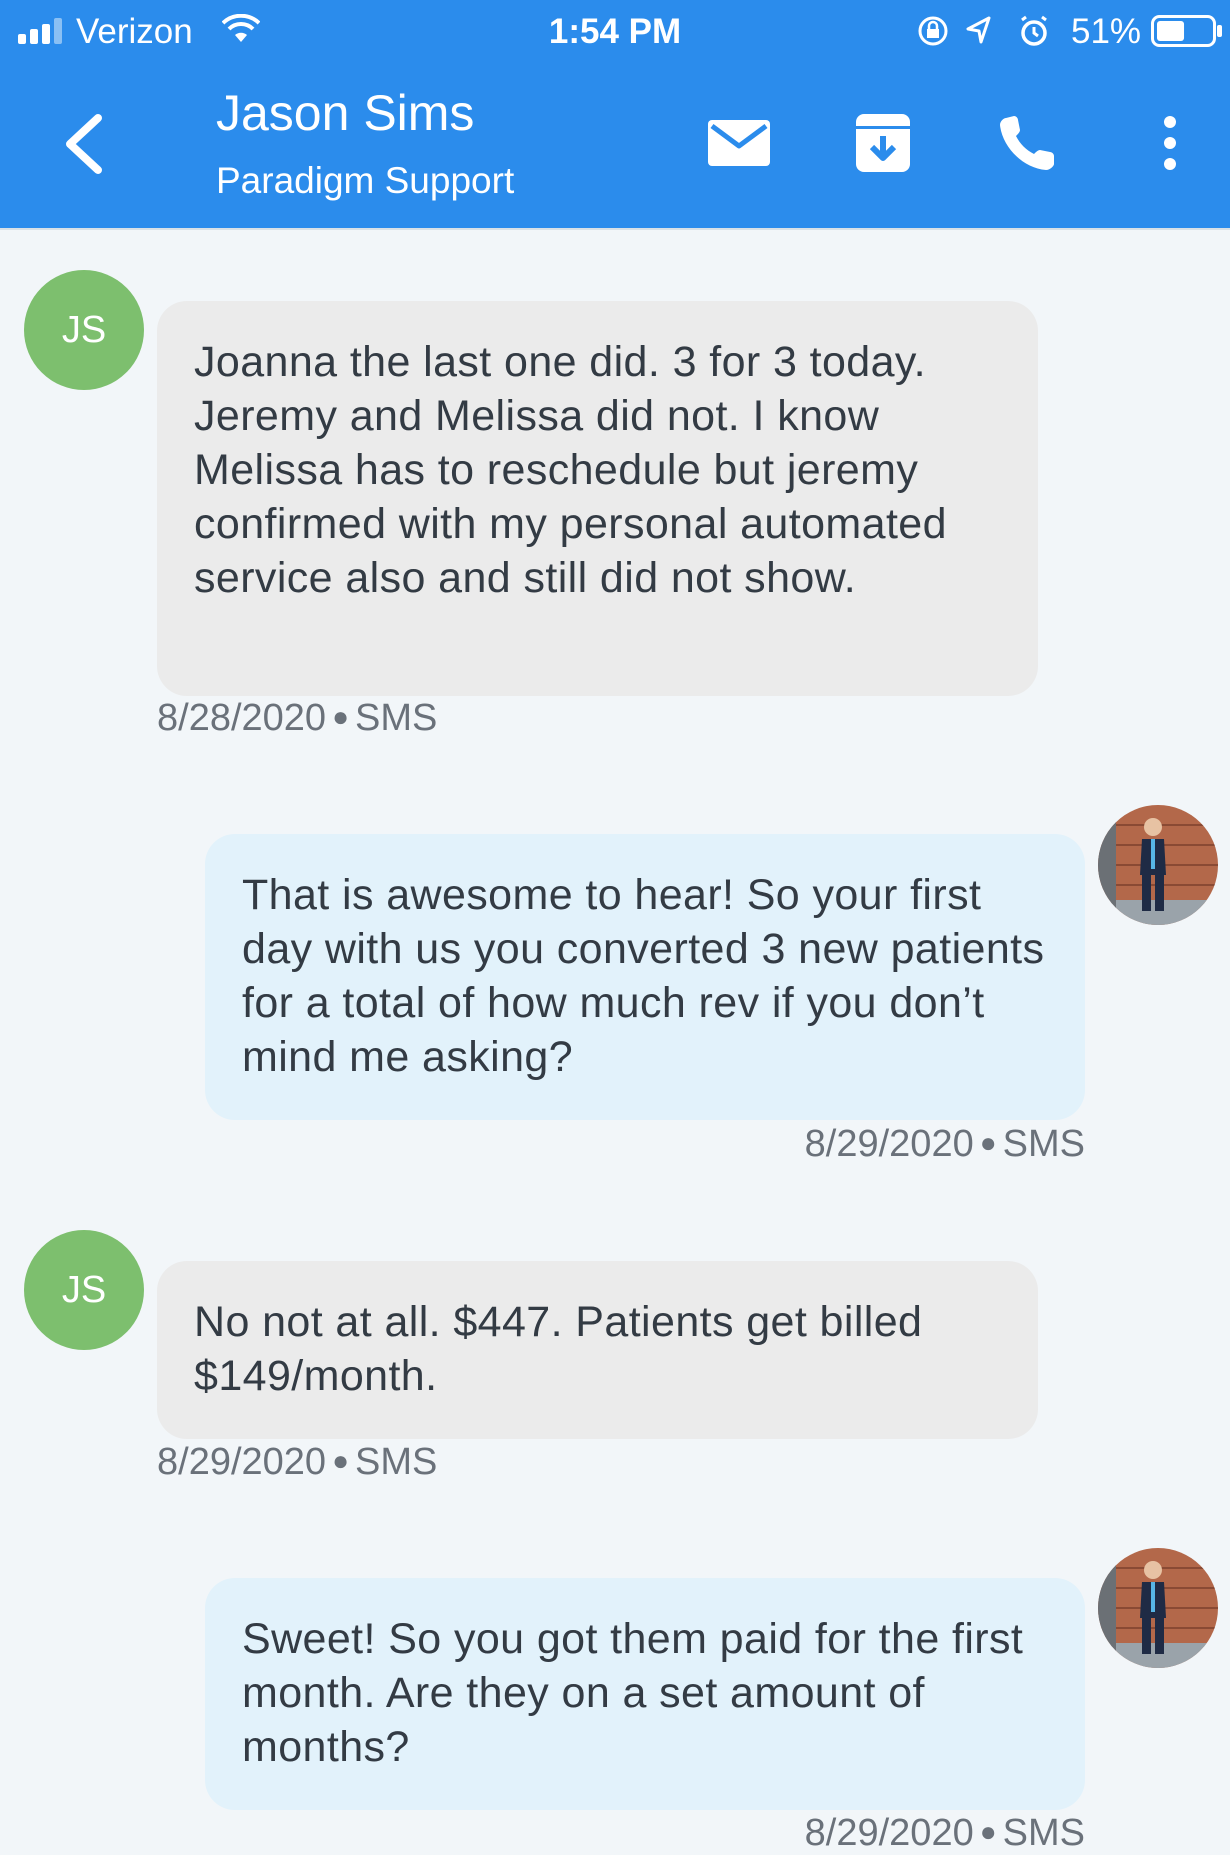 This screenshot has height=1855, width=1230. What do you see at coordinates (933, 31) in the screenshot?
I see `orientation-lock-icon` at bounding box center [933, 31].